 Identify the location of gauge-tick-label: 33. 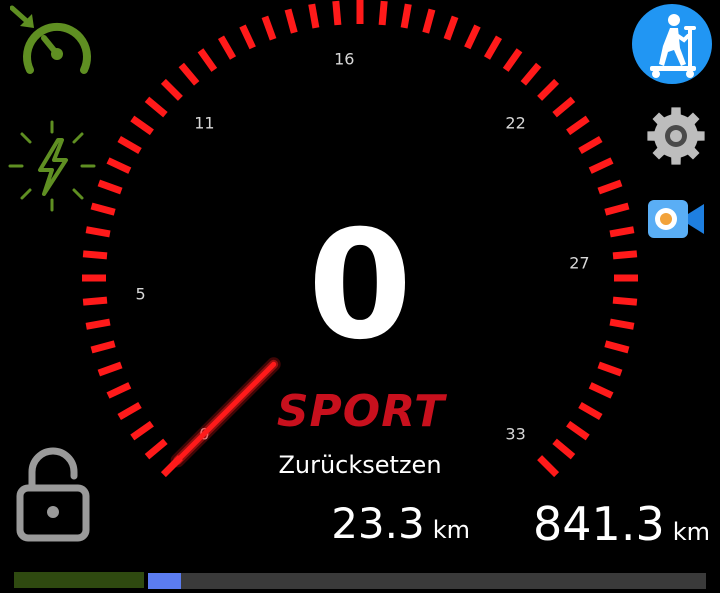
(515, 434).